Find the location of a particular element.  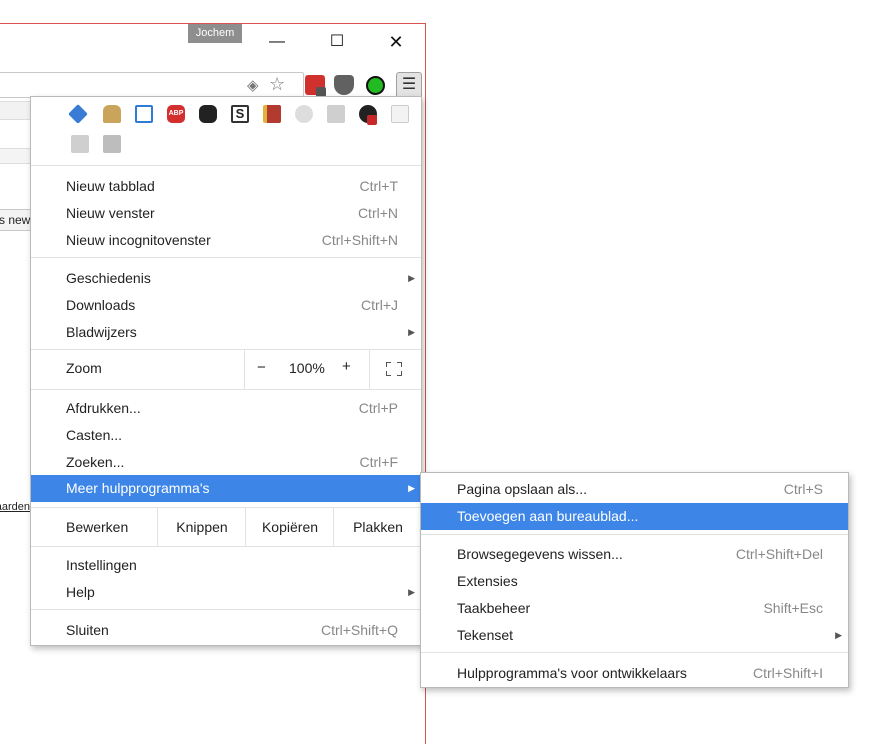

extension-icons: ABP S is located at coordinates (242, 131).